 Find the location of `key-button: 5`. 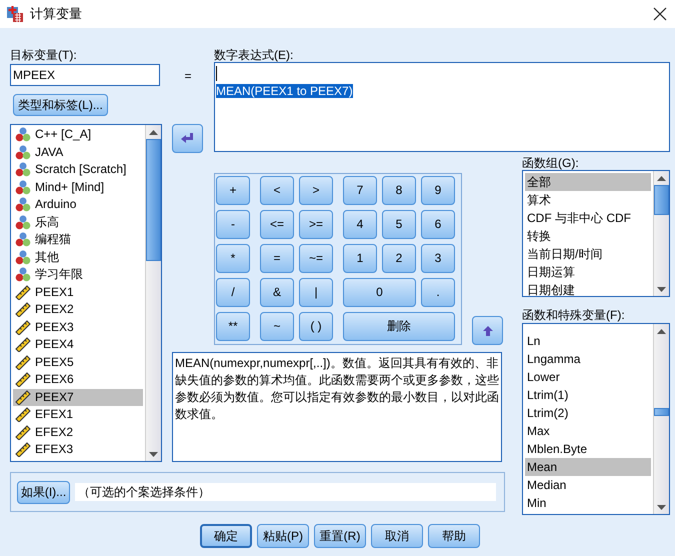

key-button: 5 is located at coordinates (399, 224).